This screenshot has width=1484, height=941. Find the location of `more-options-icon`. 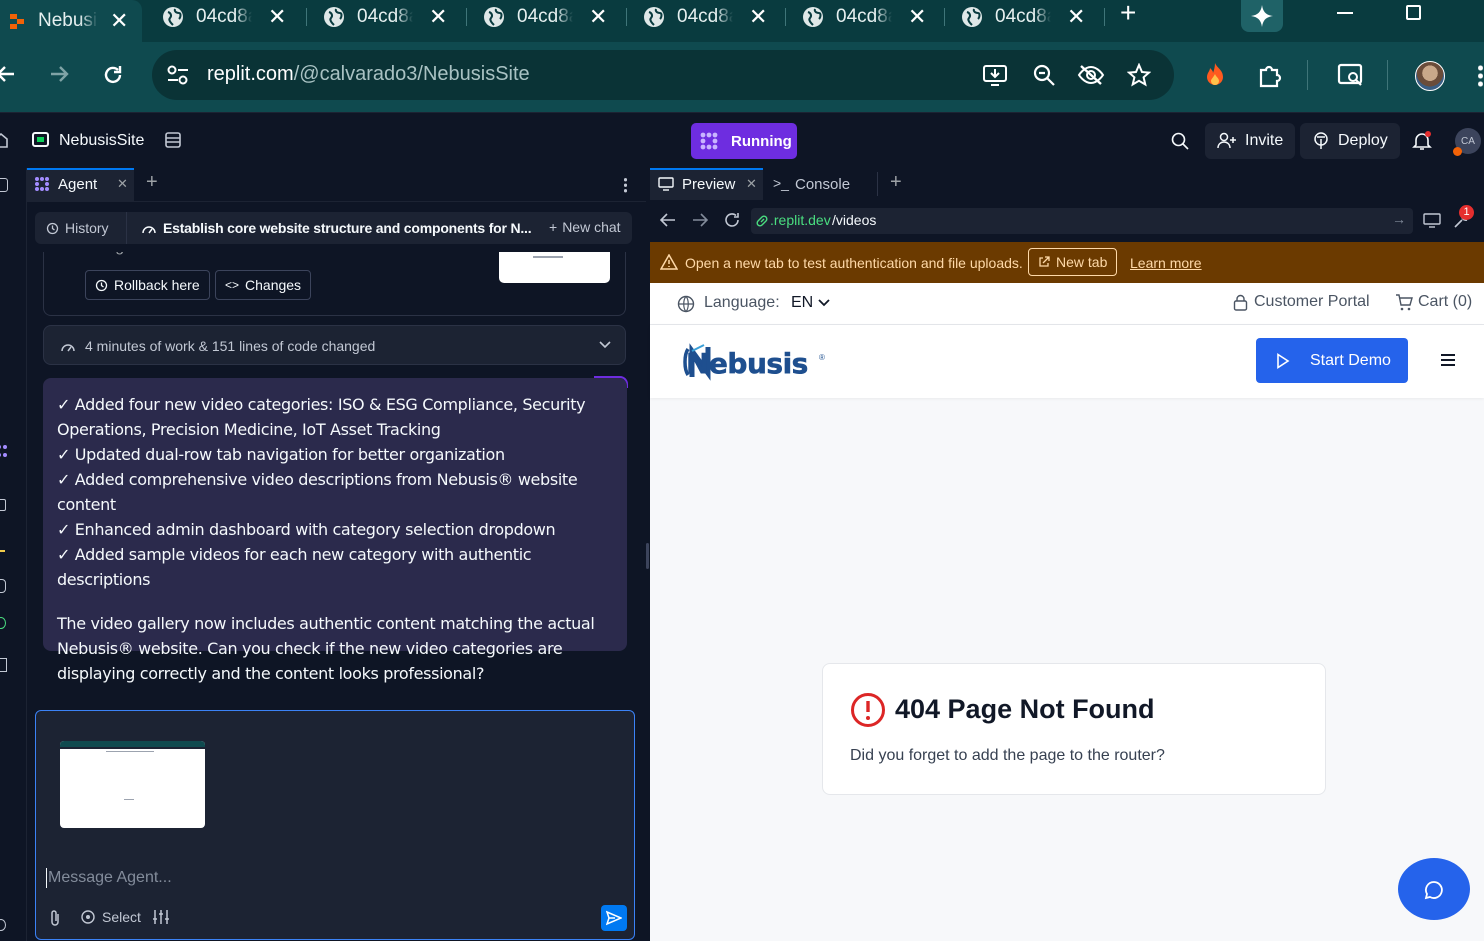

more-options-icon is located at coordinates (625, 185).